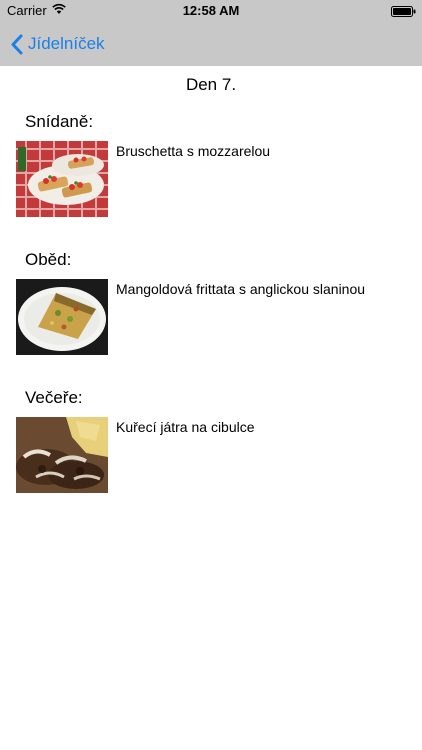  I want to click on meal-heading: Večeře:, so click(54, 397).